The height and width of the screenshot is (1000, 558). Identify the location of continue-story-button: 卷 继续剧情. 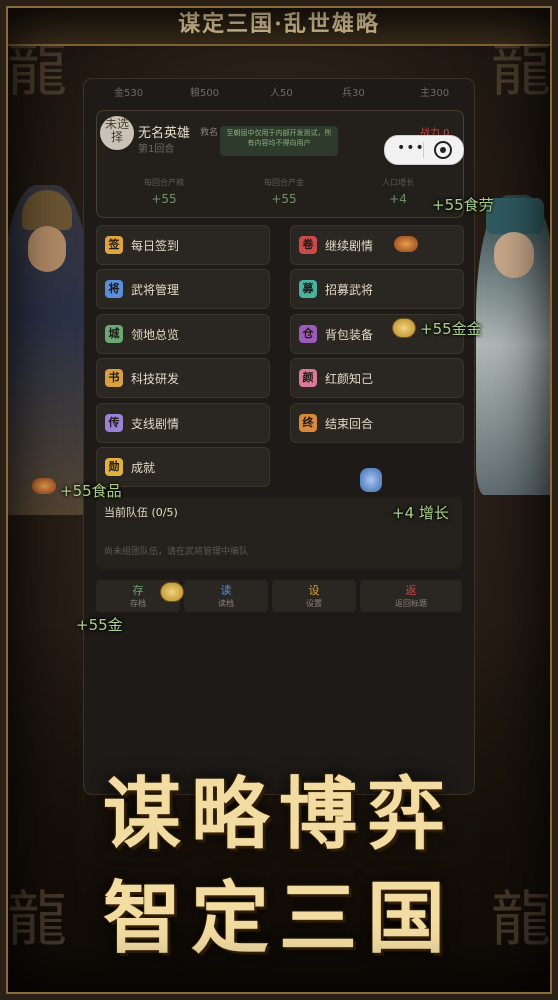
(377, 245).